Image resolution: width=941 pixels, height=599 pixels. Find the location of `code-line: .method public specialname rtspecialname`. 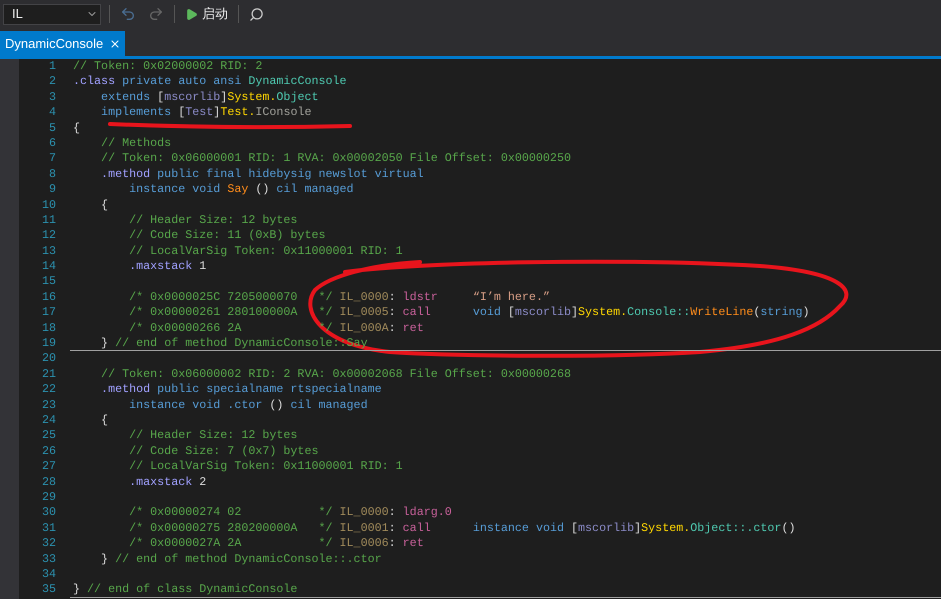

code-line: .method public specialname rtspecialname is located at coordinates (241, 389).